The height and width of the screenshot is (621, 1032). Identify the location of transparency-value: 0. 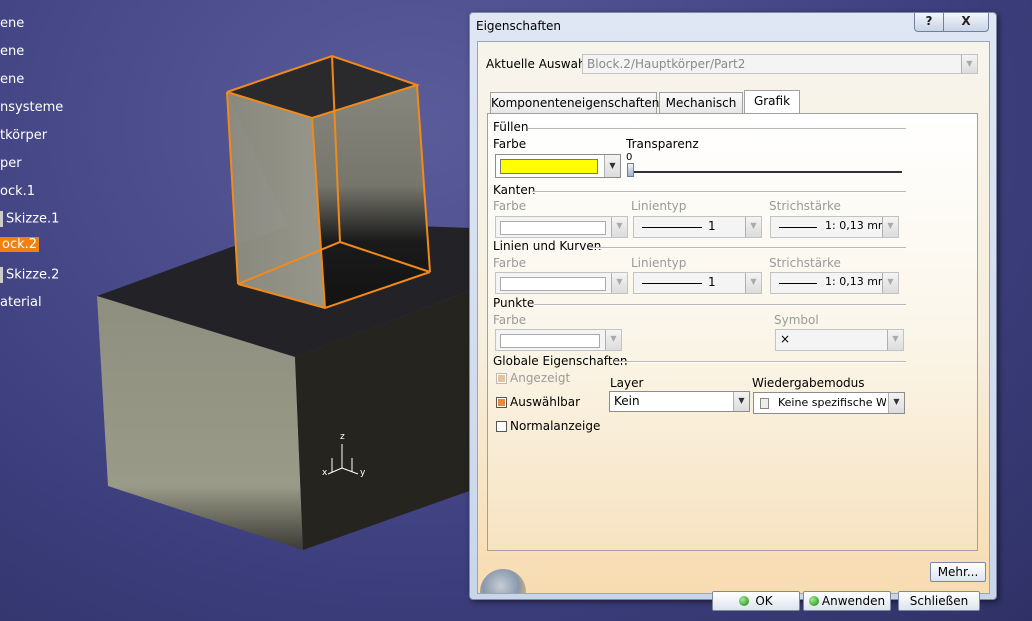
(629, 157).